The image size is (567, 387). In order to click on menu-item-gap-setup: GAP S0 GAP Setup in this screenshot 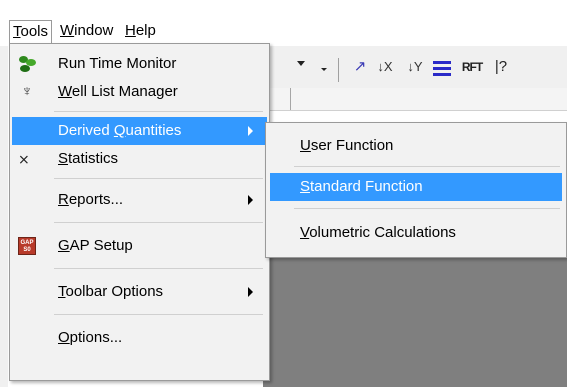, I will do `click(139, 246)`.